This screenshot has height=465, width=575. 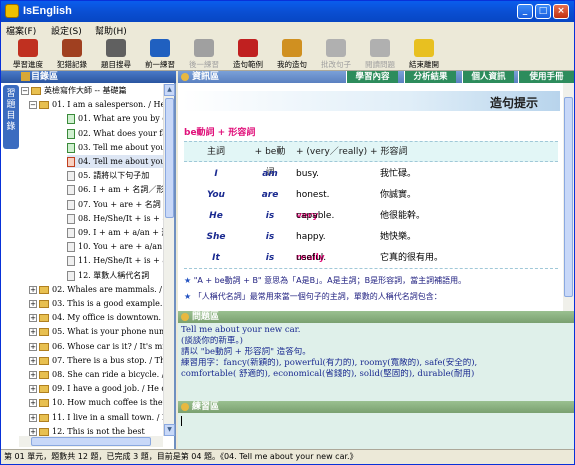 I want to click on table-header-cell: + (very／really) + 形容詞, so click(x=352, y=152).